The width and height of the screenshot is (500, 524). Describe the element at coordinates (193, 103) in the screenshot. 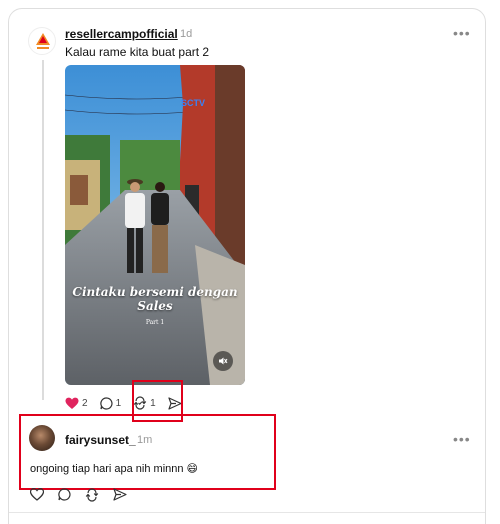

I see `sctv-watermark: SCTV` at that location.